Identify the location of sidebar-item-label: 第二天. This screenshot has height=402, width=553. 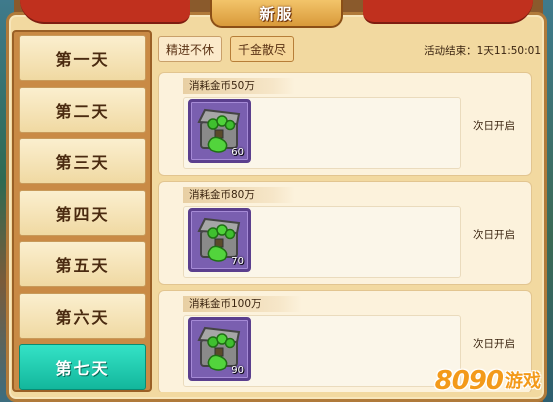
(82, 111).